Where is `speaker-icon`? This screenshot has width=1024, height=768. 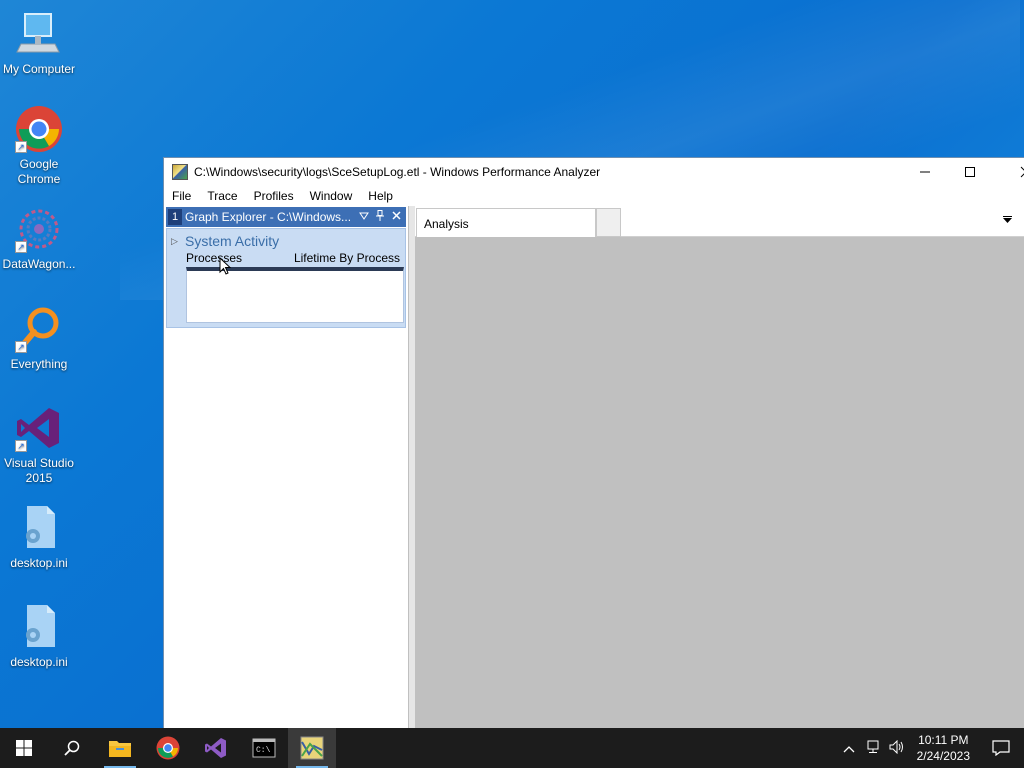 speaker-icon is located at coordinates (896, 746).